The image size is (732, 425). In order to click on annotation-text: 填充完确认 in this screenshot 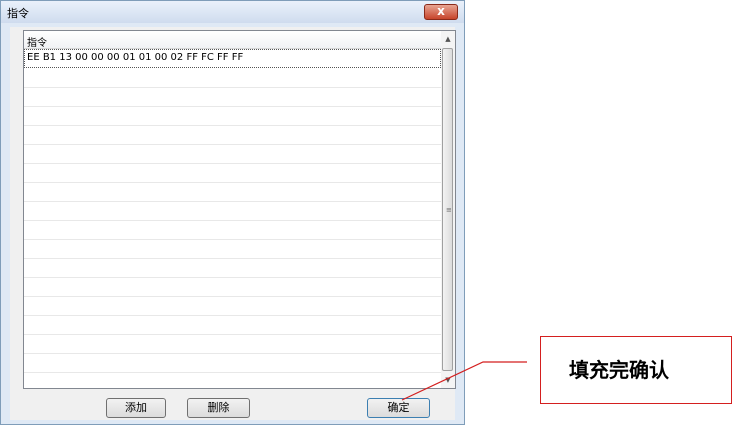, I will do `click(619, 370)`.